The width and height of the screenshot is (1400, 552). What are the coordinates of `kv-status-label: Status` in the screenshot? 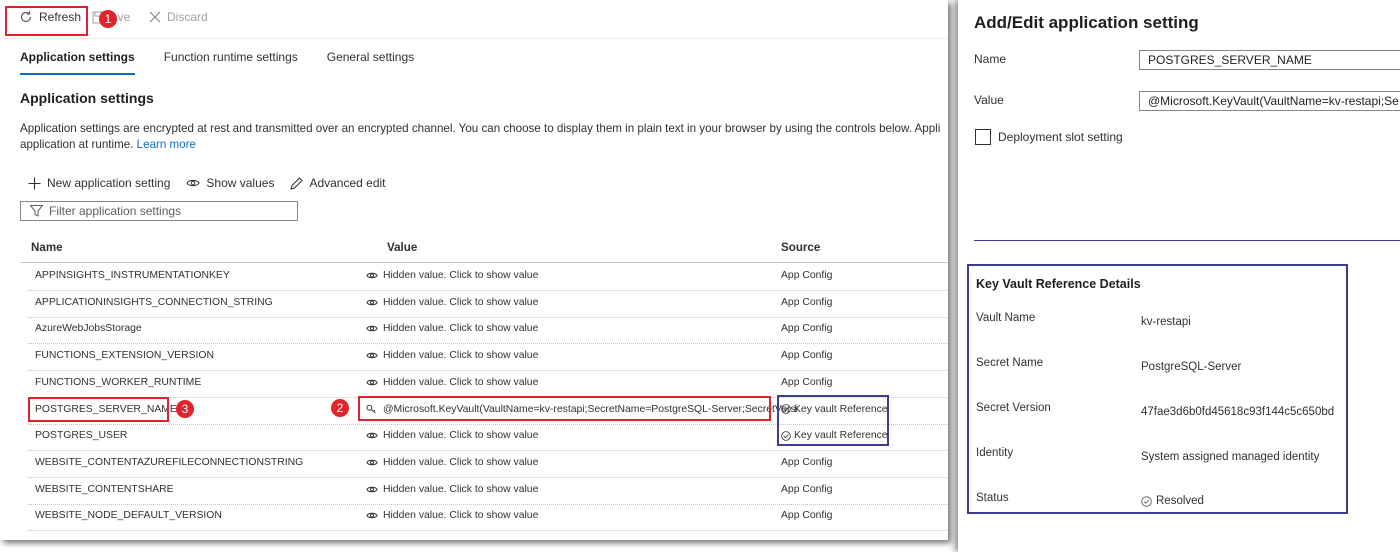 It's located at (992, 498).